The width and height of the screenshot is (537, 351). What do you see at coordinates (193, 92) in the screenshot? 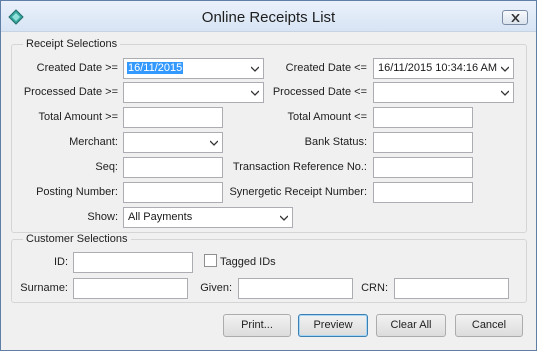
I see `processed-from-date-combo` at bounding box center [193, 92].